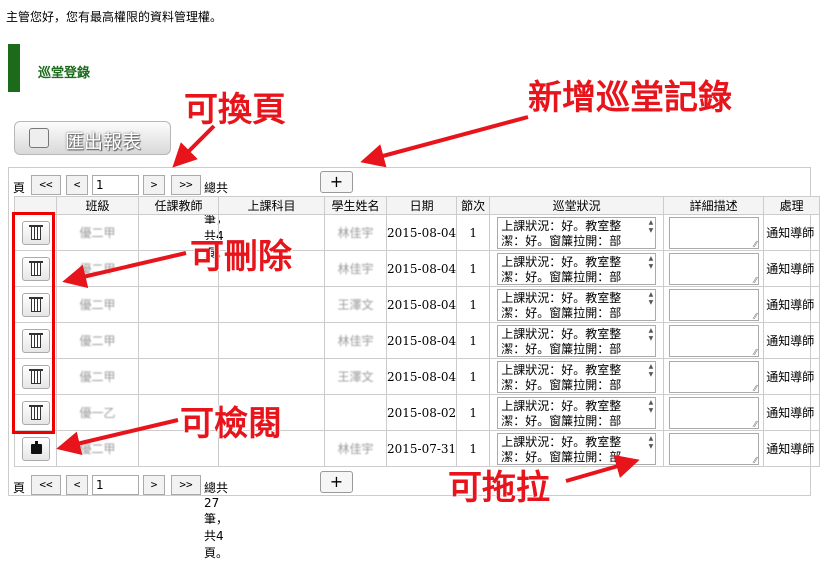  I want to click on annotation-view: 可檢閱, so click(231, 424).